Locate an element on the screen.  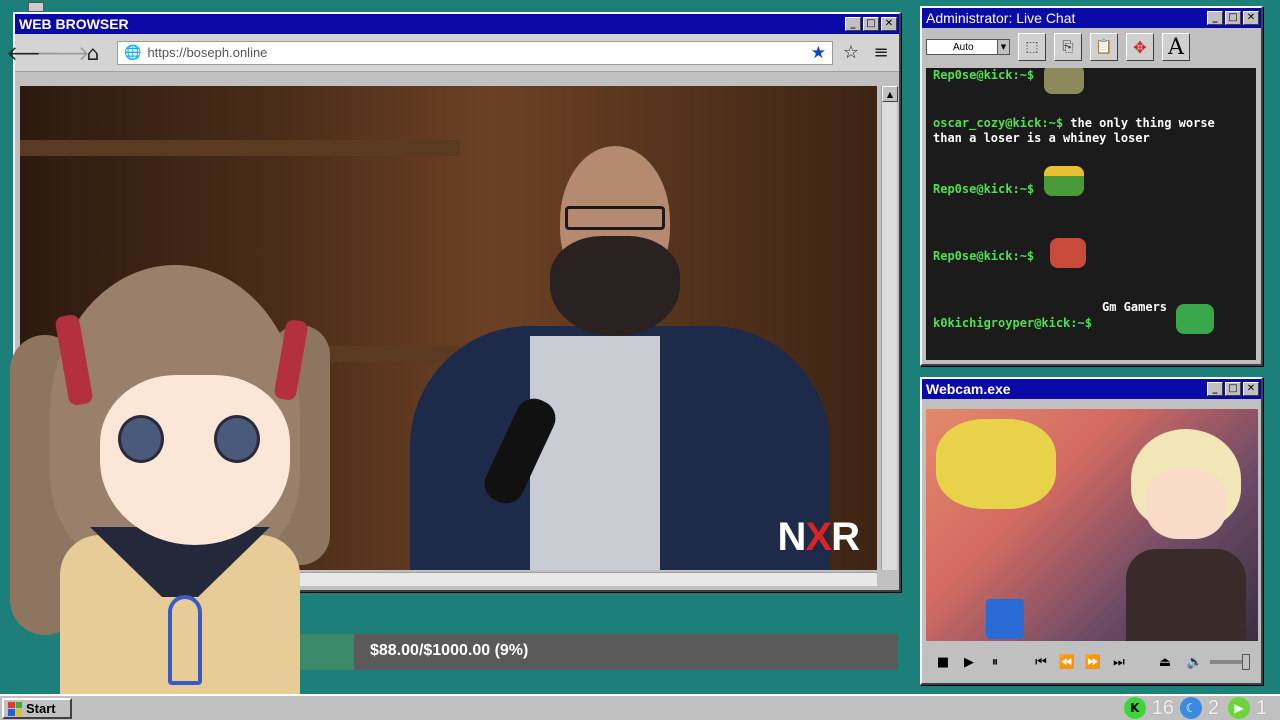
menu-icon: ≡ is located at coordinates (881, 53).